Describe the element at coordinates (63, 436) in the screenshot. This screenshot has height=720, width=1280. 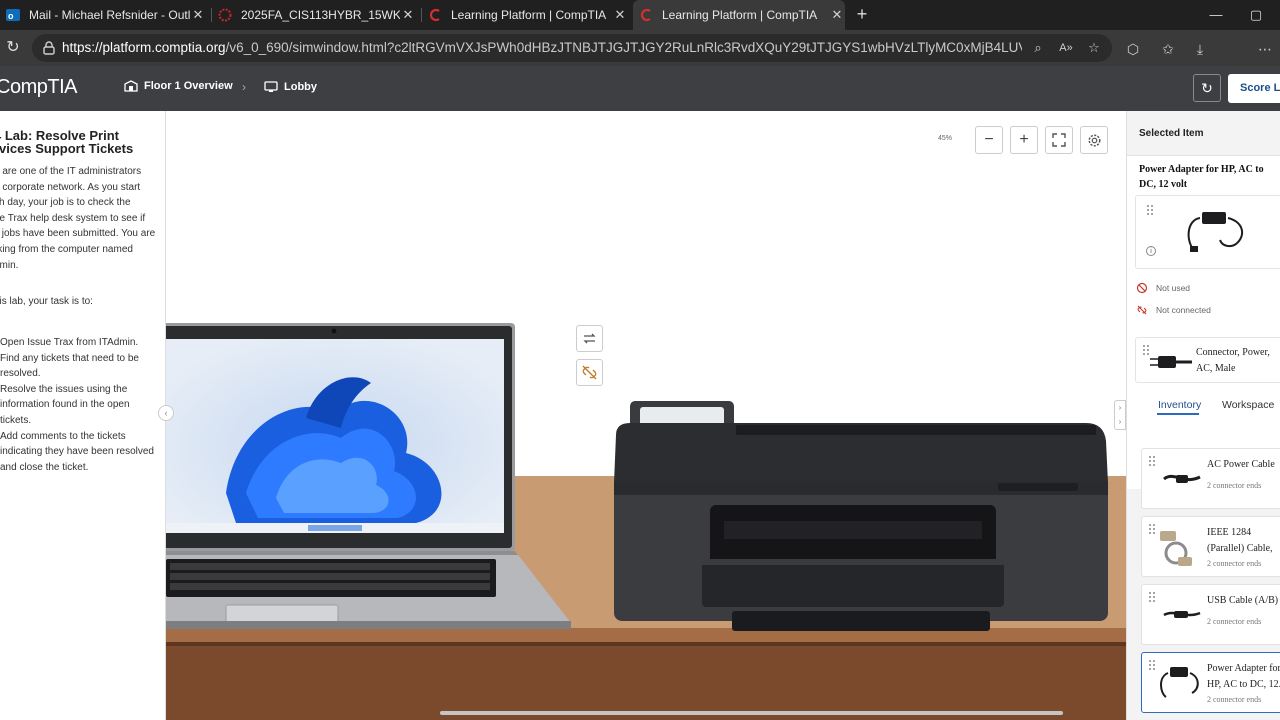
I see `task-line: Add comments to the tickets` at that location.